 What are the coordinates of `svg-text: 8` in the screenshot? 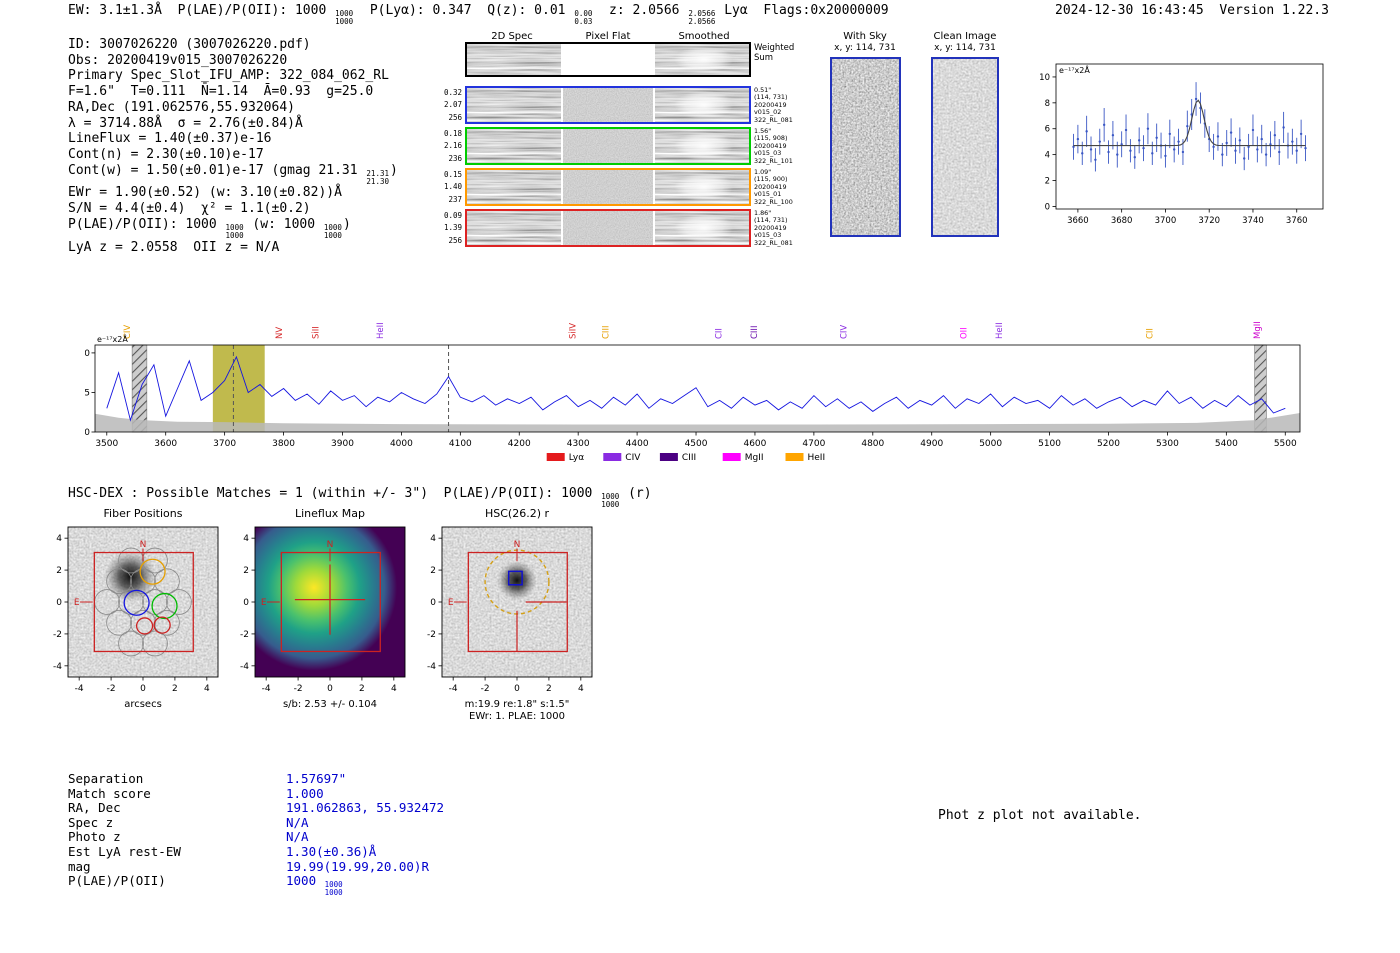 It's located at (1047, 104).